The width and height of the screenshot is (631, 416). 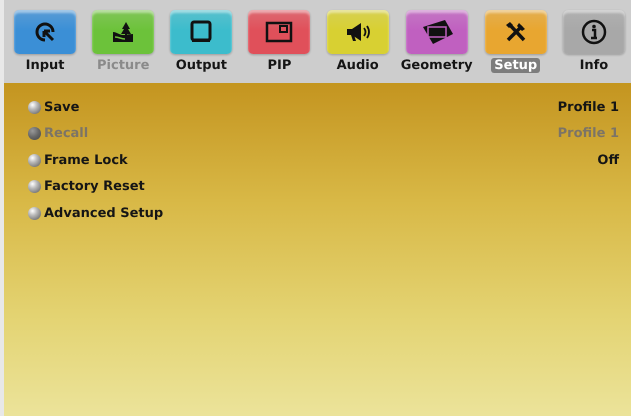 I want to click on menu-item: Save, so click(x=62, y=107).